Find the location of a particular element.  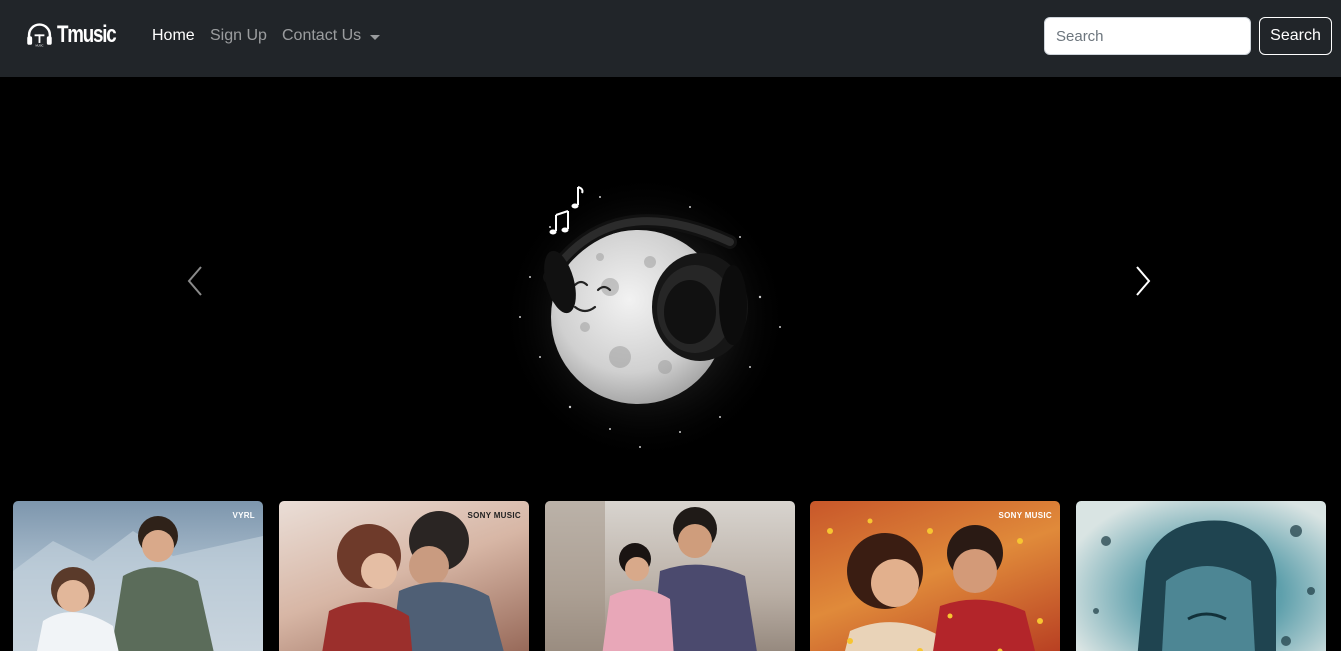

headphones-logo-icon: MUSIC is located at coordinates (39, 35).